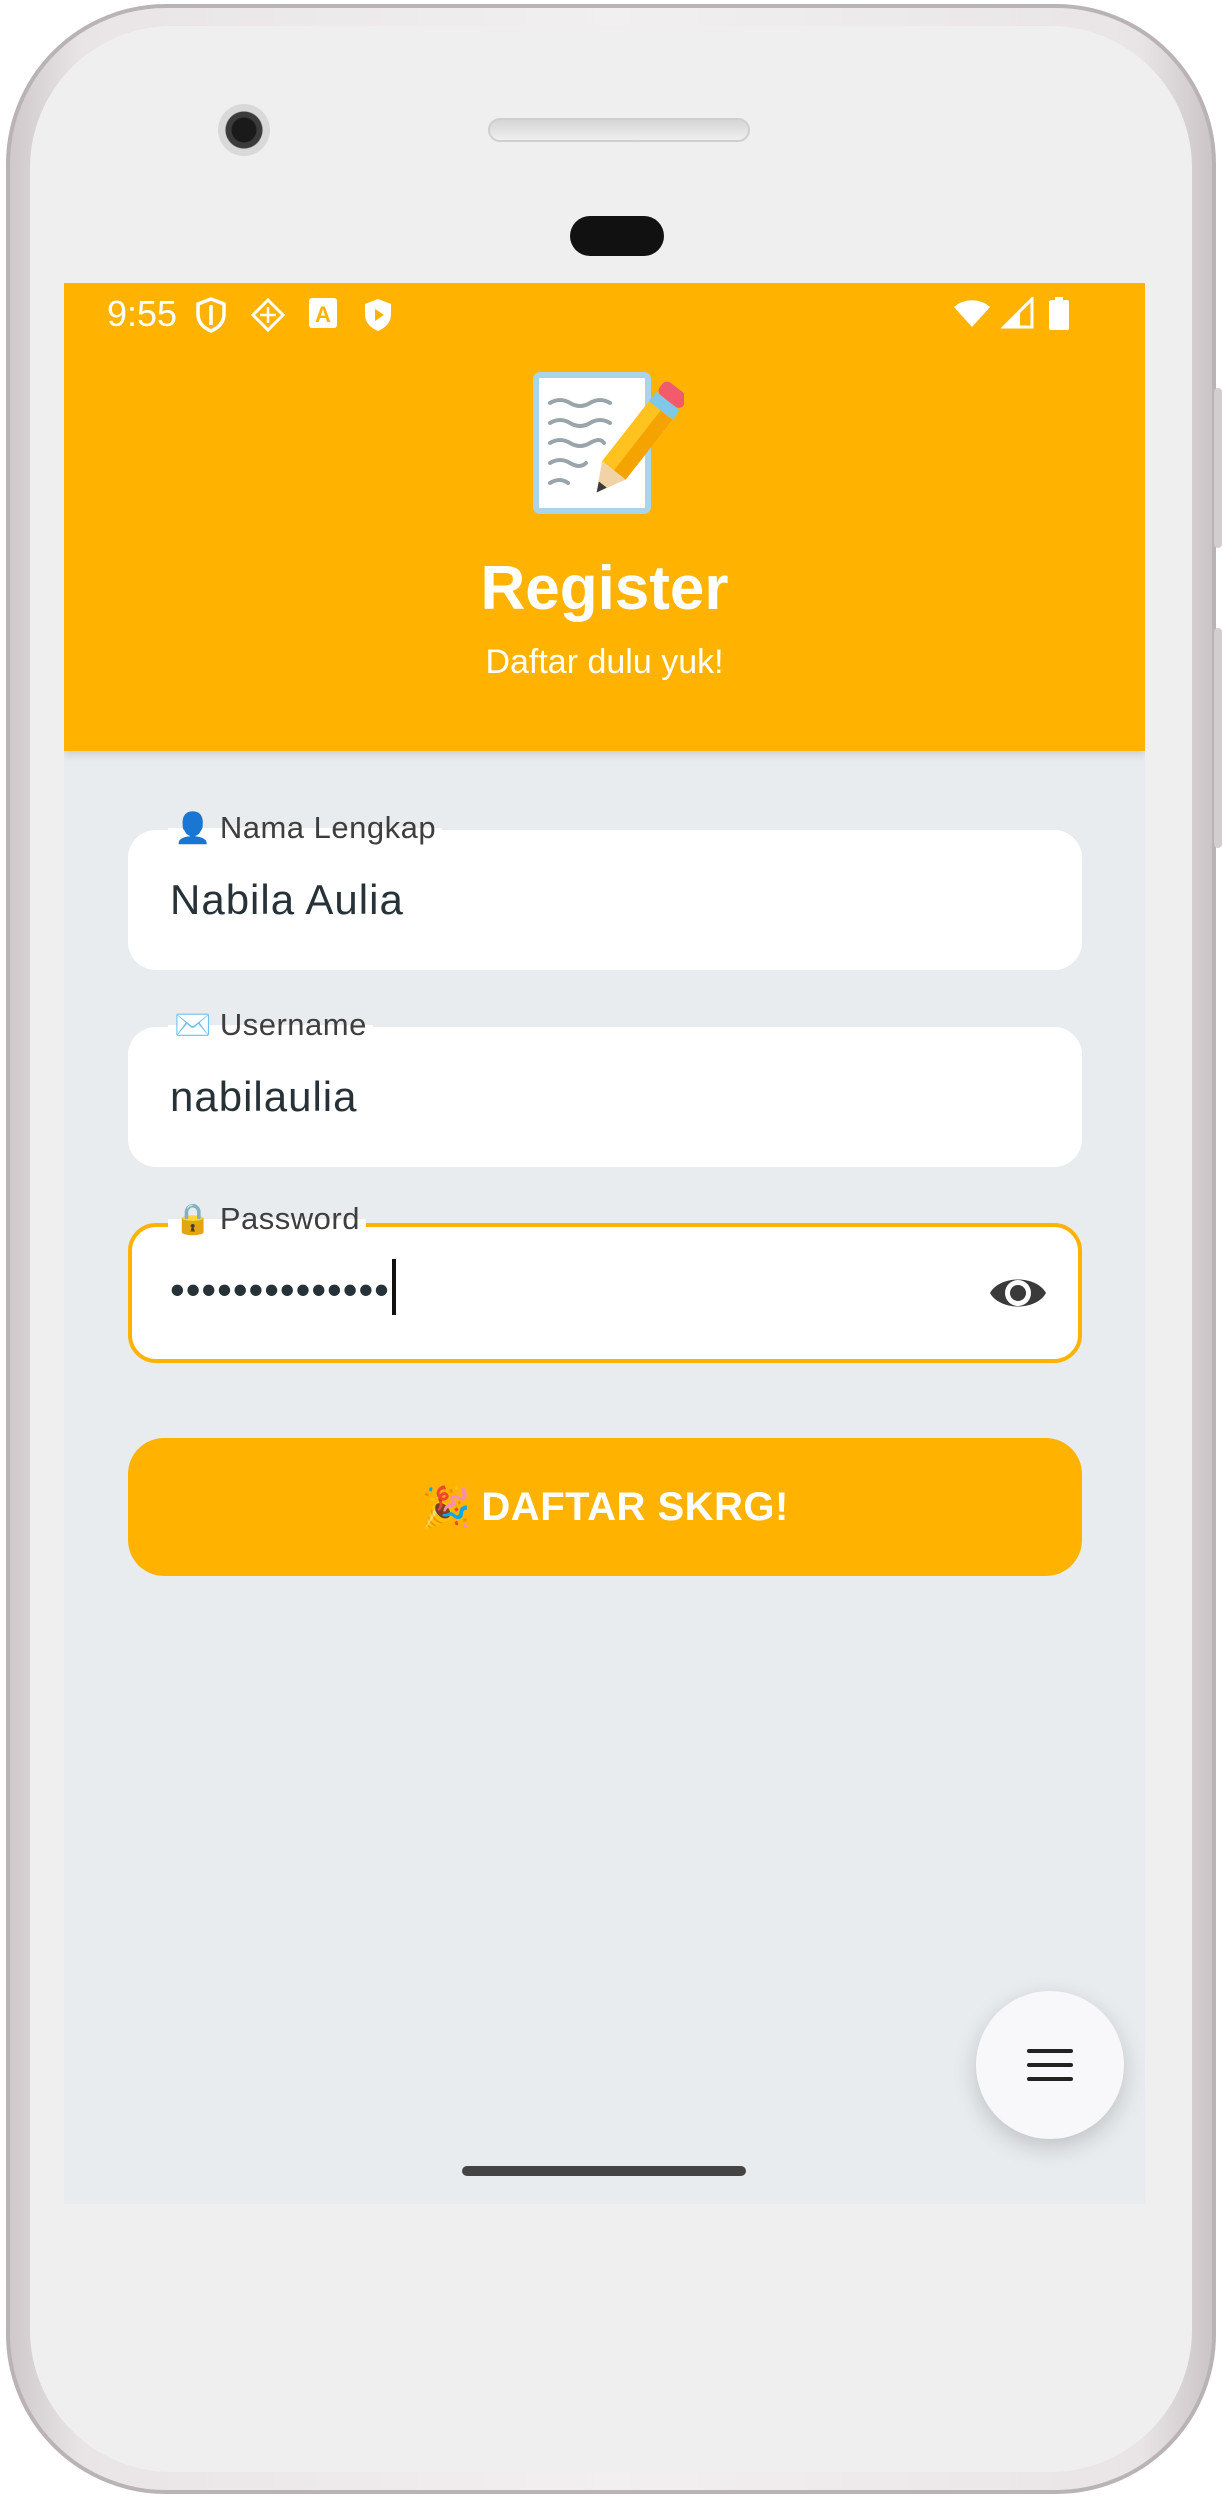 The height and width of the screenshot is (2498, 1222). I want to click on password-value: ••••••••••••••, so click(280, 1290).